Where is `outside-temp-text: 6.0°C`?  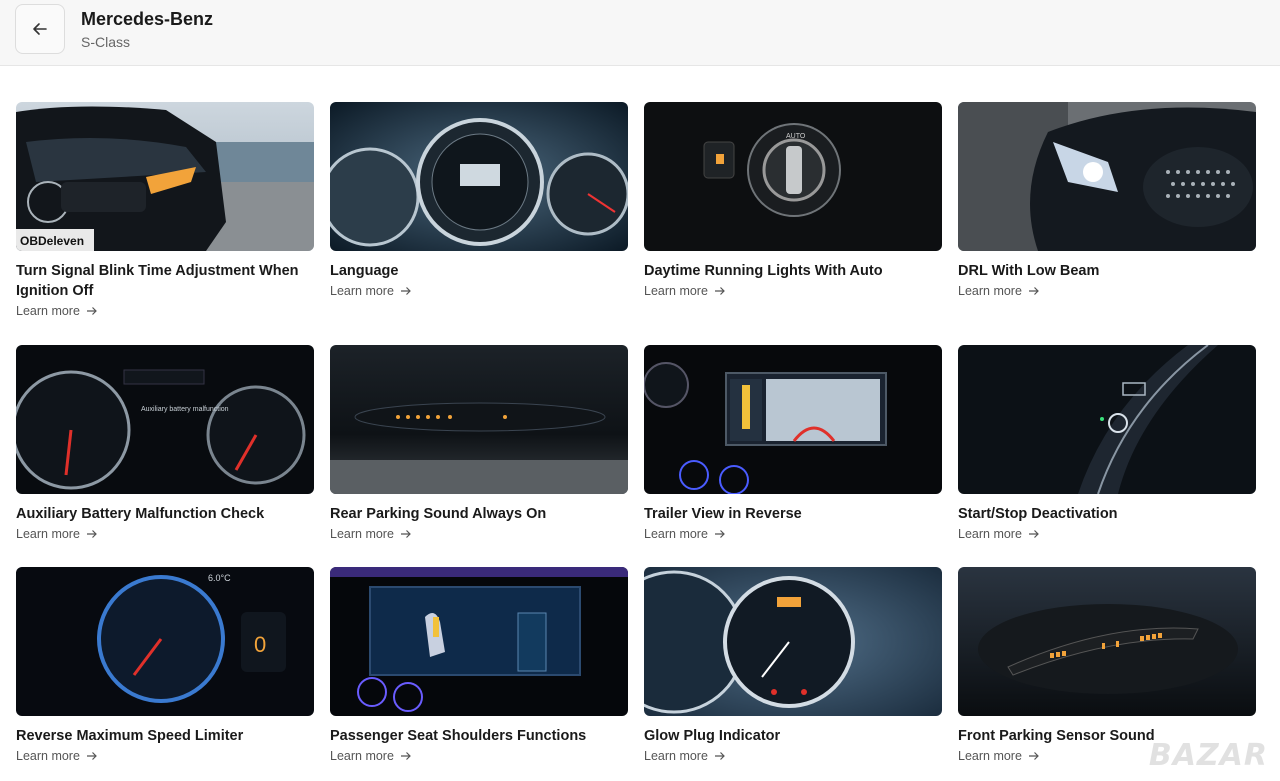 outside-temp-text: 6.0°C is located at coordinates (219, 578).